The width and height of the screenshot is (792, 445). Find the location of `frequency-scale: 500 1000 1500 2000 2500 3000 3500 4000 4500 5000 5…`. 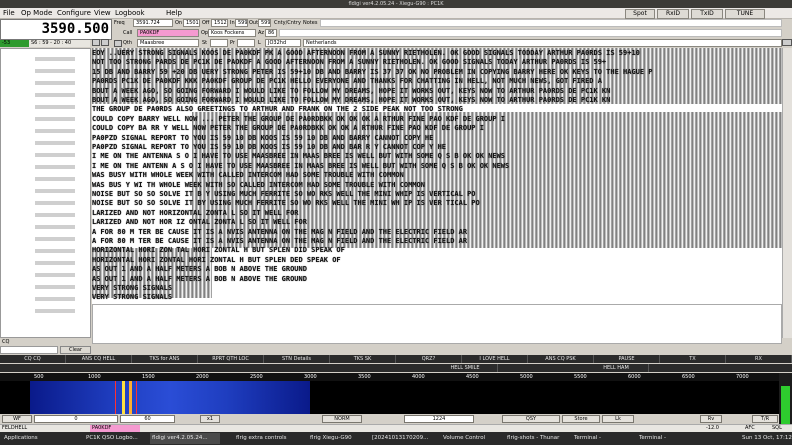

frequency-scale: 500 1000 1500 2000 2500 3000 3500 4000 4500 5000 5… is located at coordinates (396, 377).